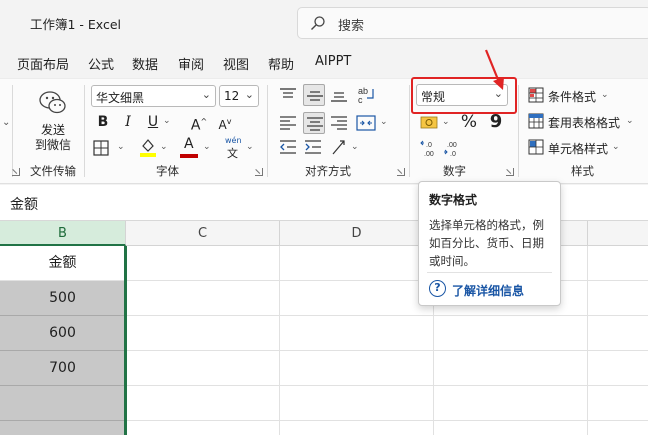  Describe the element at coordinates (101, 63) in the screenshot. I see `tab-formulas: 公式` at that location.